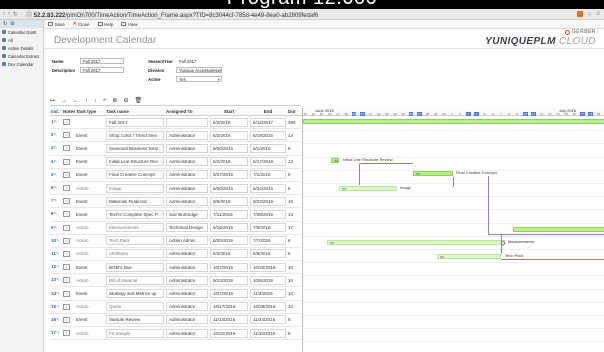 The image size is (604, 352). I want to click on row-task-name: Image, so click(135, 188).